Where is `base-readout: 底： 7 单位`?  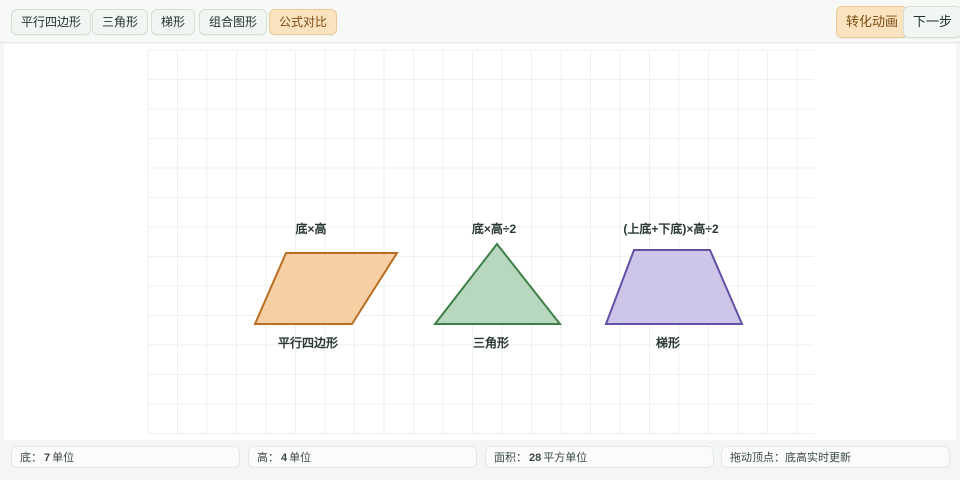 base-readout: 底： 7 单位 is located at coordinates (125, 457).